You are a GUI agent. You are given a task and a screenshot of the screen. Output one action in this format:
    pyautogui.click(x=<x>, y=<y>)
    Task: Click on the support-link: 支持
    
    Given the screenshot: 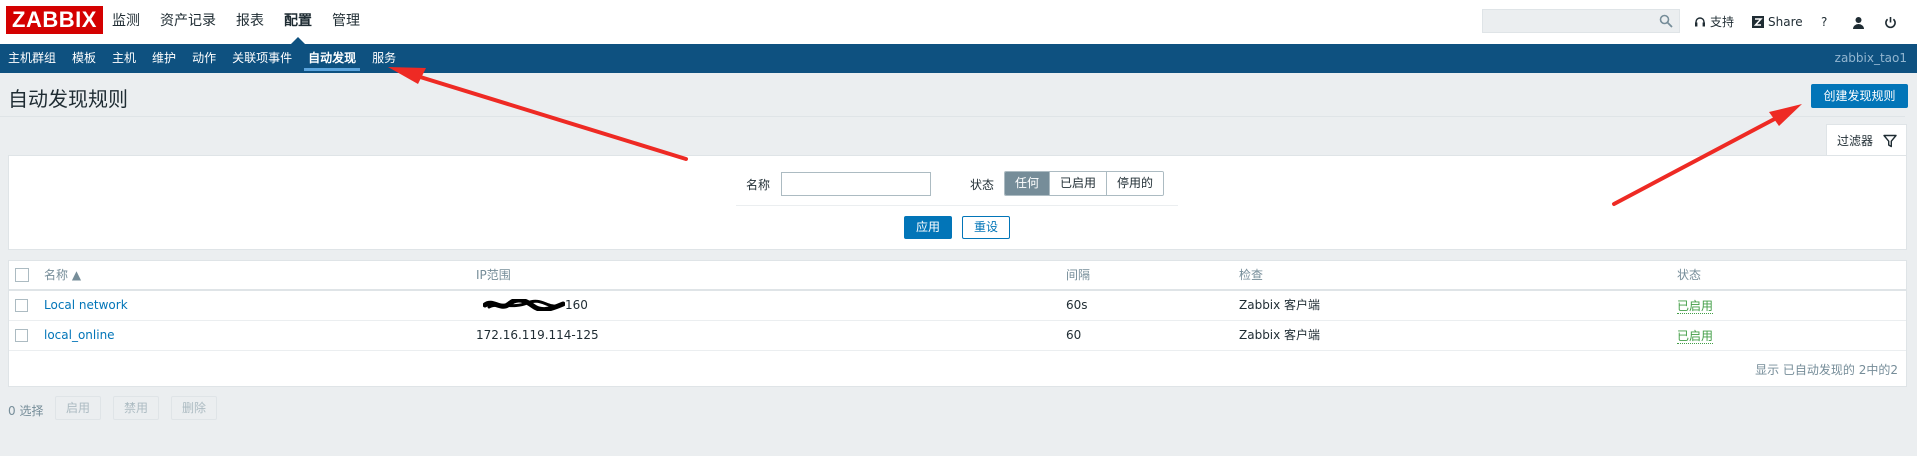 What is the action you would take?
    pyautogui.click(x=1714, y=22)
    